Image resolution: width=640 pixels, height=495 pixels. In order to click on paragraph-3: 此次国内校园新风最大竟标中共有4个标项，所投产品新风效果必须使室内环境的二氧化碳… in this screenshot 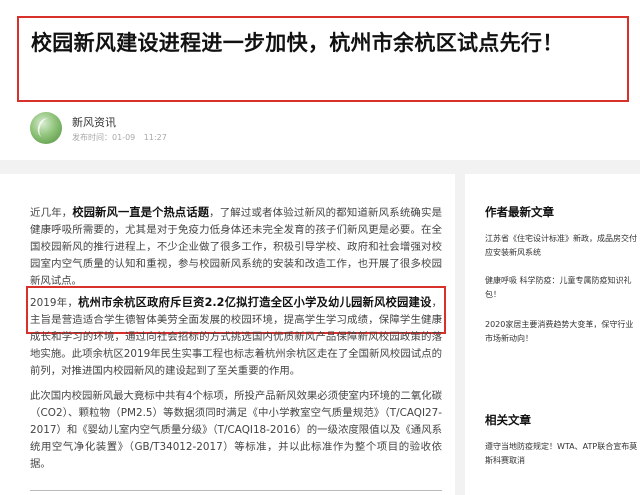, I will do `click(236, 430)`.